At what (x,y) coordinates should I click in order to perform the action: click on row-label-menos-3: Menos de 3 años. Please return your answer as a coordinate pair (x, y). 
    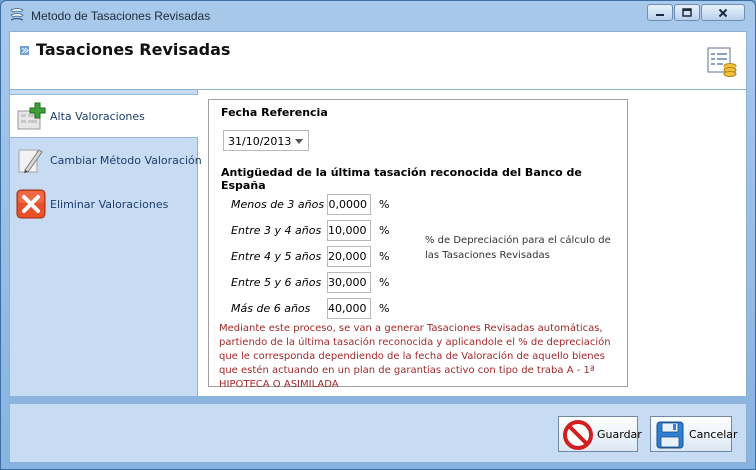
    Looking at the image, I should click on (278, 204).